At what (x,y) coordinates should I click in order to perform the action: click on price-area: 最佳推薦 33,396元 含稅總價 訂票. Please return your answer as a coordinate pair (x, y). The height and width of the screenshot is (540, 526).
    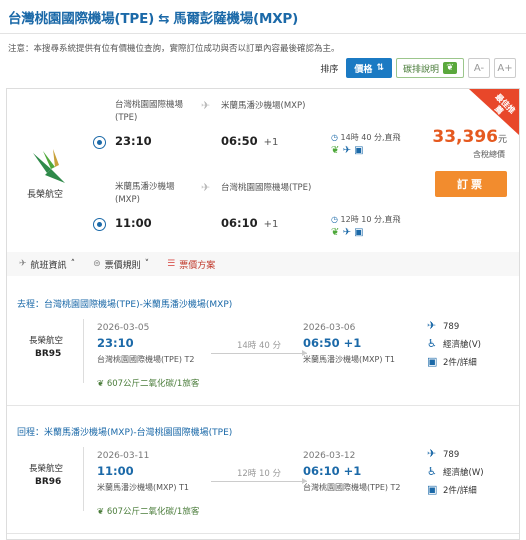
    Looking at the image, I should click on (465, 154).